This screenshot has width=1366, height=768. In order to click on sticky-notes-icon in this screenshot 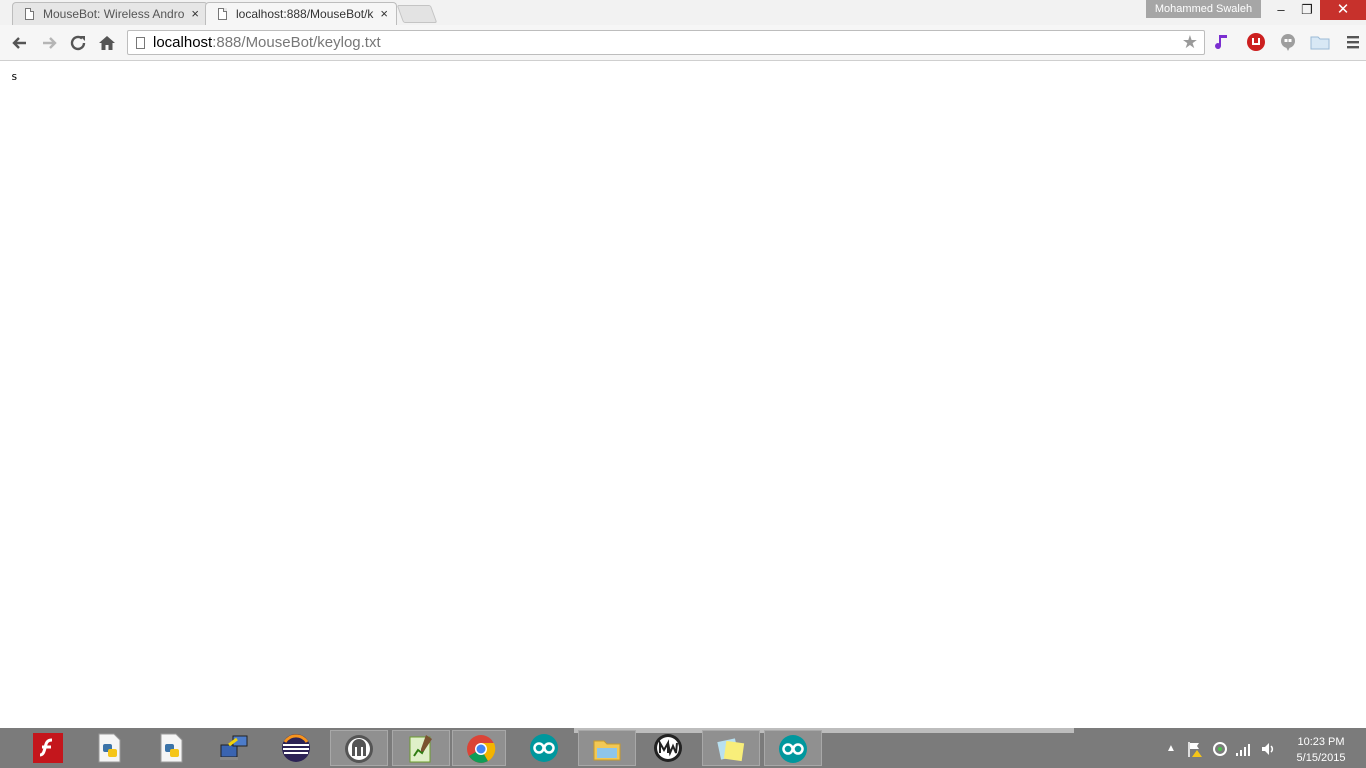, I will do `click(731, 750)`.